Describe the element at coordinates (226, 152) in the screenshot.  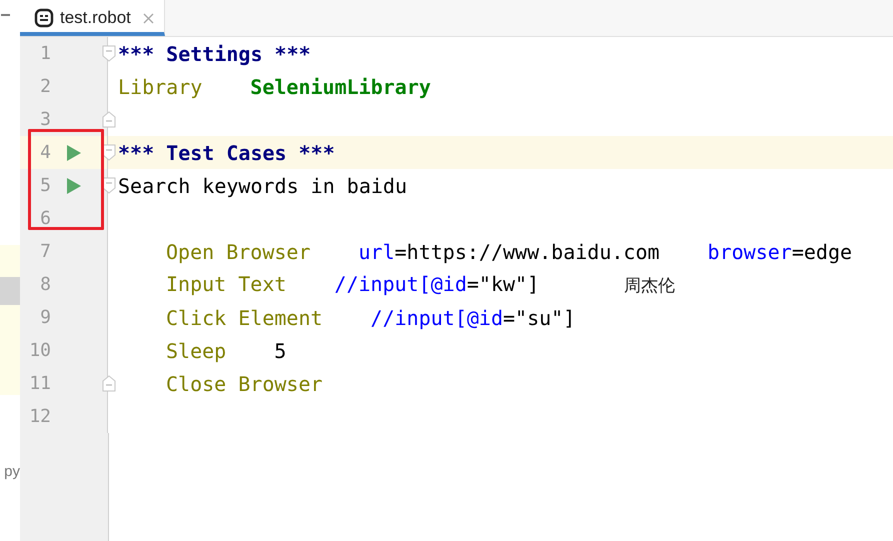
I see `code-text: *** Test Cases ***` at that location.